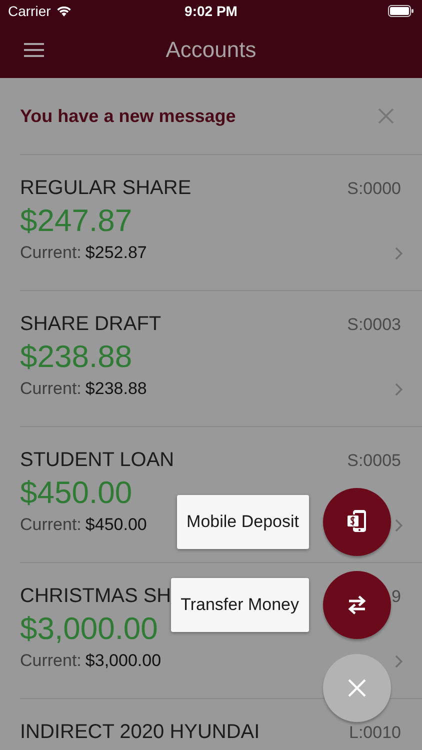 This screenshot has height=750, width=422. Describe the element at coordinates (357, 605) in the screenshot. I see `transfer-button` at that location.